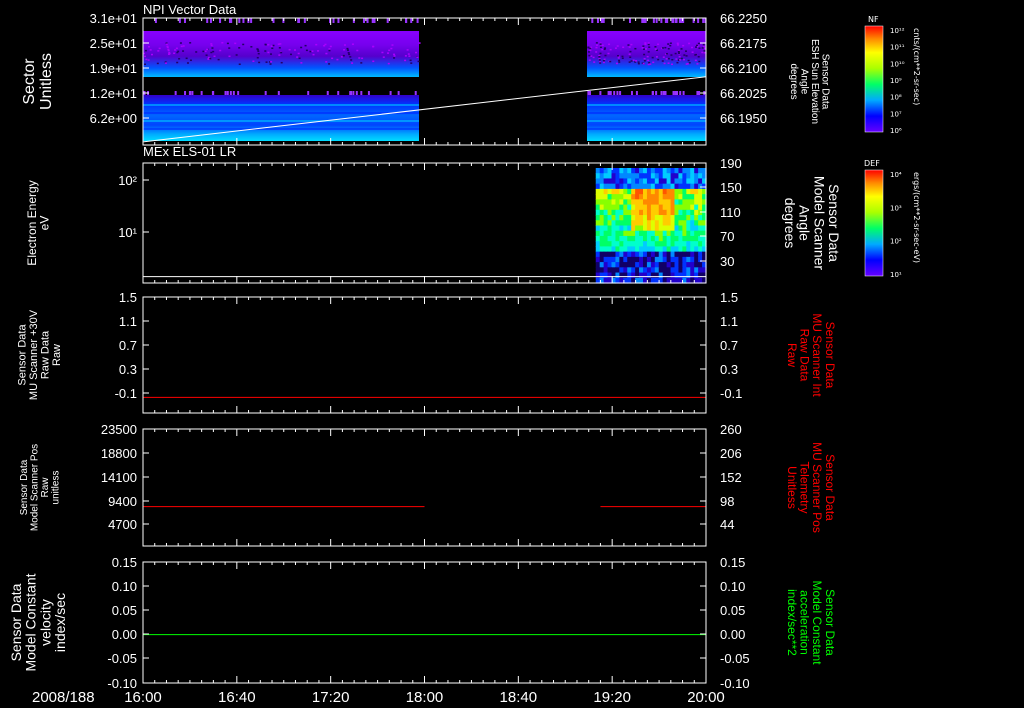  What do you see at coordinates (731, 393) in the screenshot?
I see `right-tick-label: -0.1` at bounding box center [731, 393].